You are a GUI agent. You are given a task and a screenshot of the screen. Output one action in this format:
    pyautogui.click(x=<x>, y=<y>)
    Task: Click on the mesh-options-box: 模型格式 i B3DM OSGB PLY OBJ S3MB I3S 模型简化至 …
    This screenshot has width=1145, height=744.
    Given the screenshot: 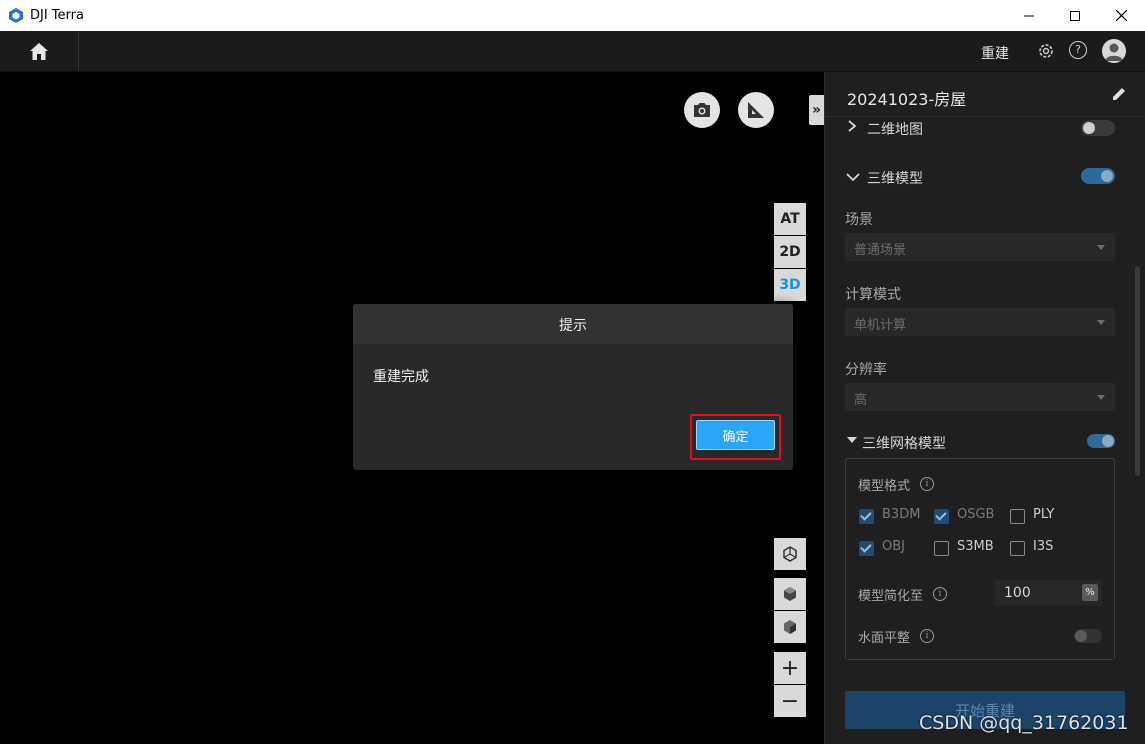 What is the action you would take?
    pyautogui.click(x=980, y=559)
    